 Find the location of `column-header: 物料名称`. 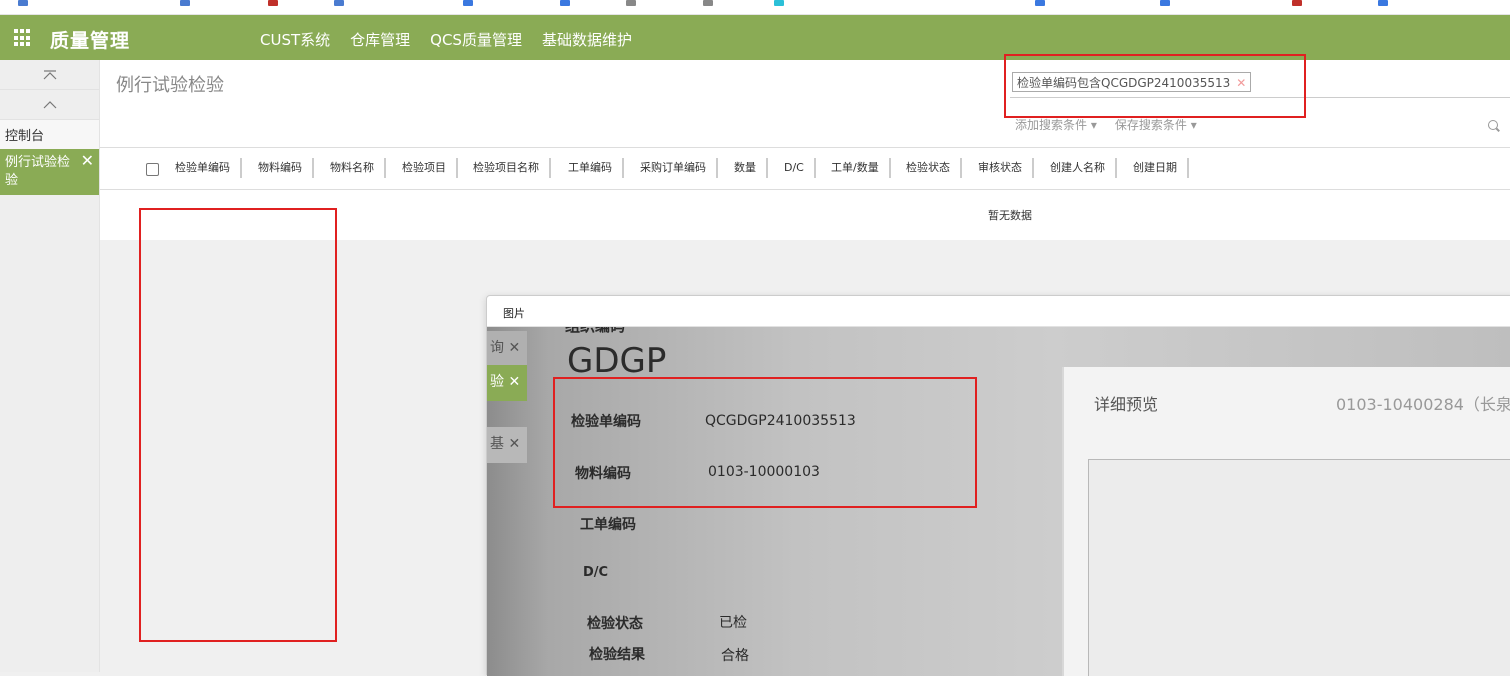

column-header: 物料名称 is located at coordinates (358, 168).